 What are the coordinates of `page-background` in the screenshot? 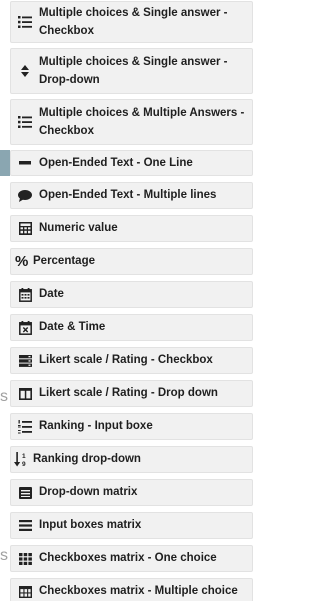 It's located at (5, 300).